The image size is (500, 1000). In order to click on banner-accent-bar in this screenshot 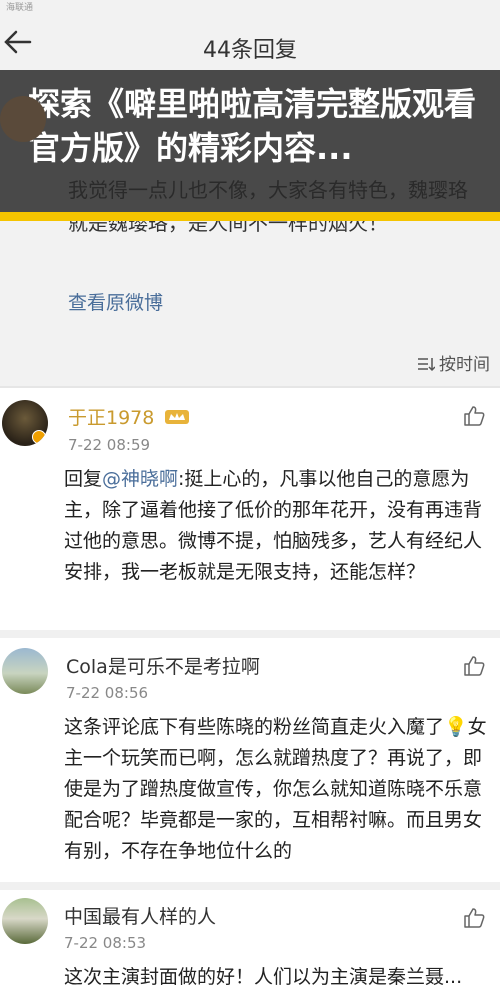, I will do `click(250, 216)`.